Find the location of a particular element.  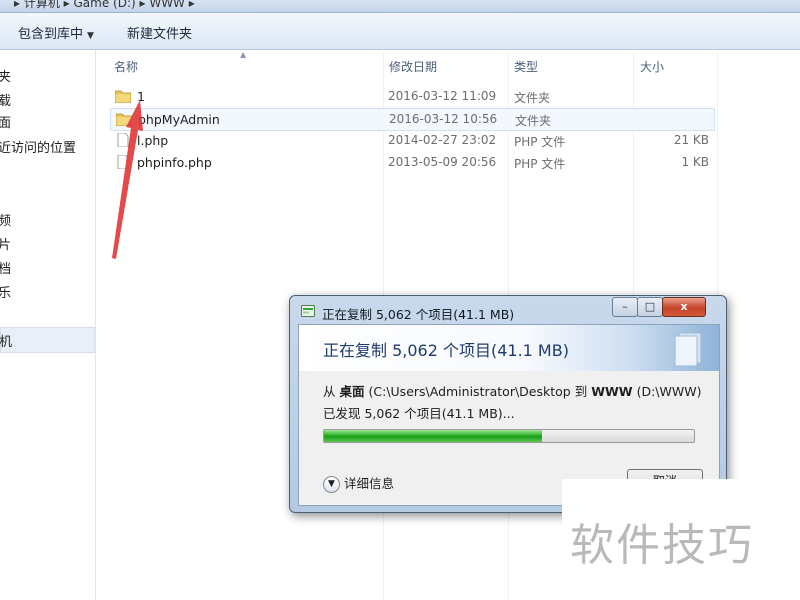

document-stack-icon is located at coordinates (688, 349).